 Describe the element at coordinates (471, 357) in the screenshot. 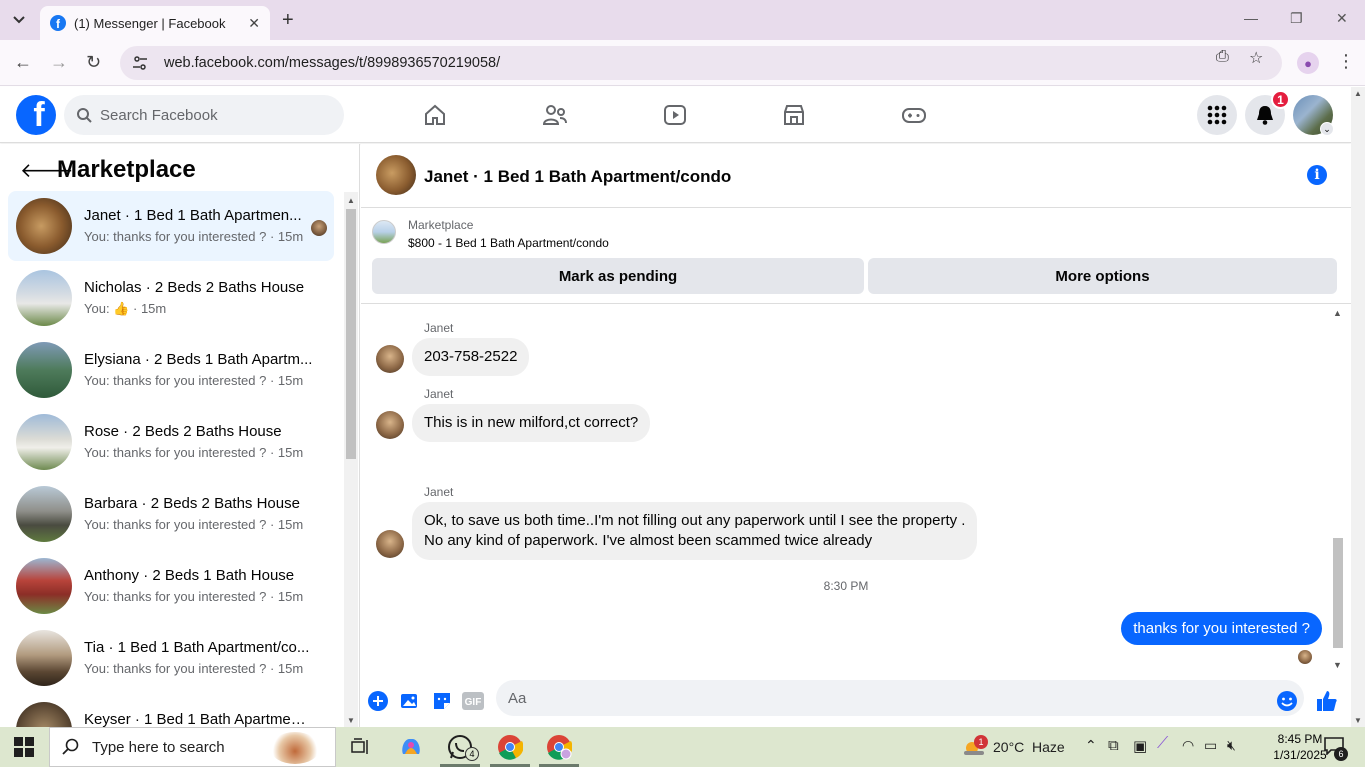

I see `message-bubble: 203-758-2522` at that location.